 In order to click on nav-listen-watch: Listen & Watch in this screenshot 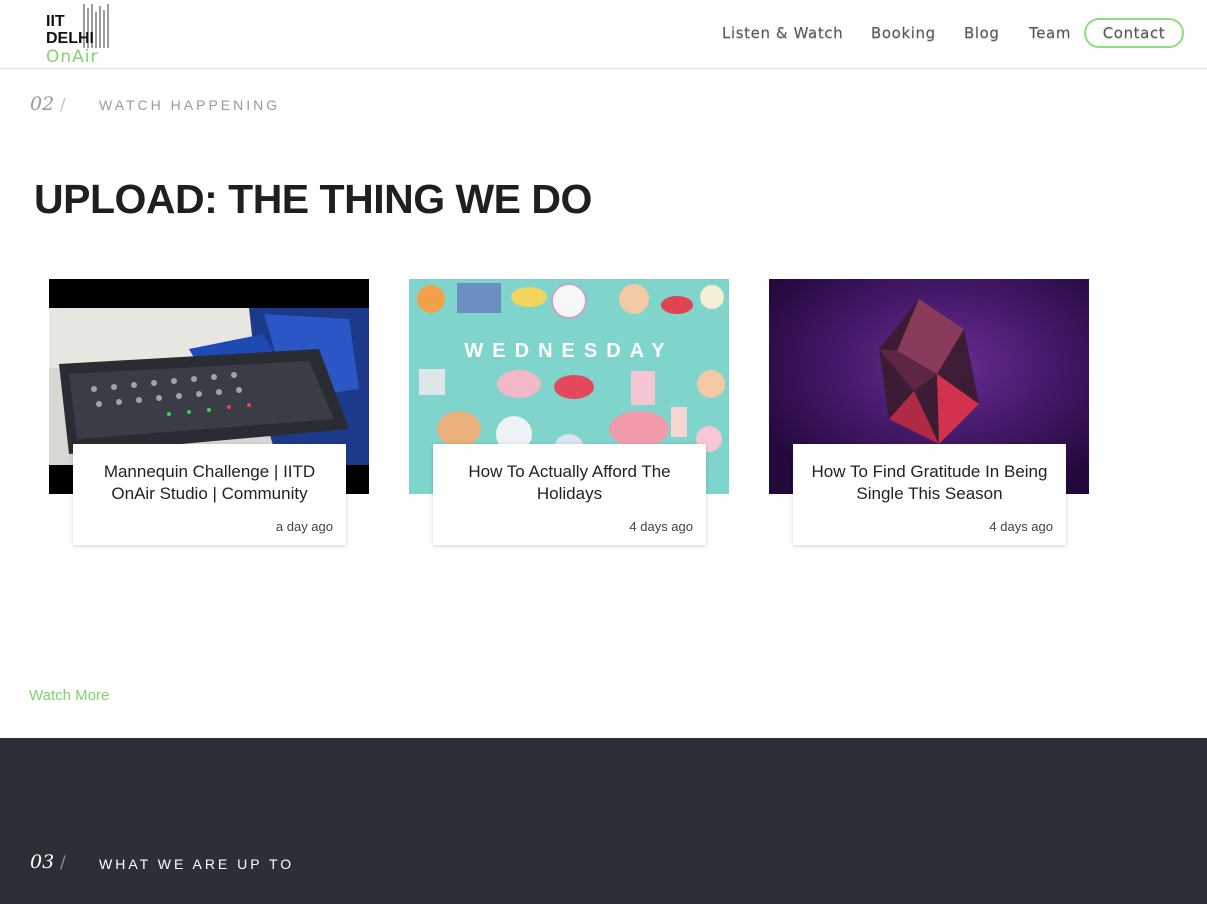, I will do `click(782, 33)`.